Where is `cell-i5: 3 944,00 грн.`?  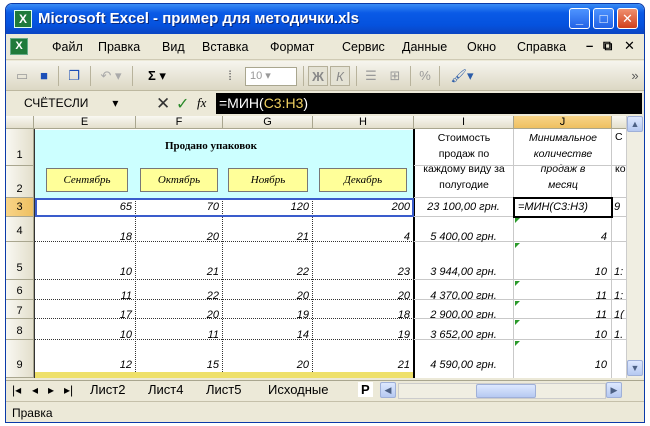
cell-i5: 3 944,00 грн. is located at coordinates (463, 261).